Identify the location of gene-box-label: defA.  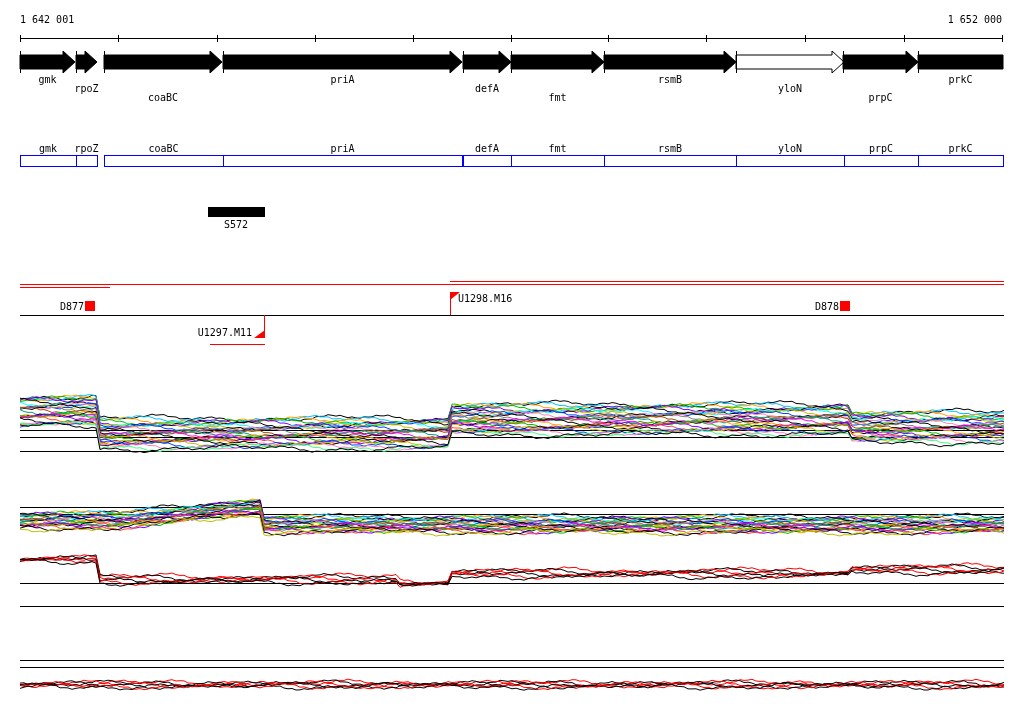
(487, 148).